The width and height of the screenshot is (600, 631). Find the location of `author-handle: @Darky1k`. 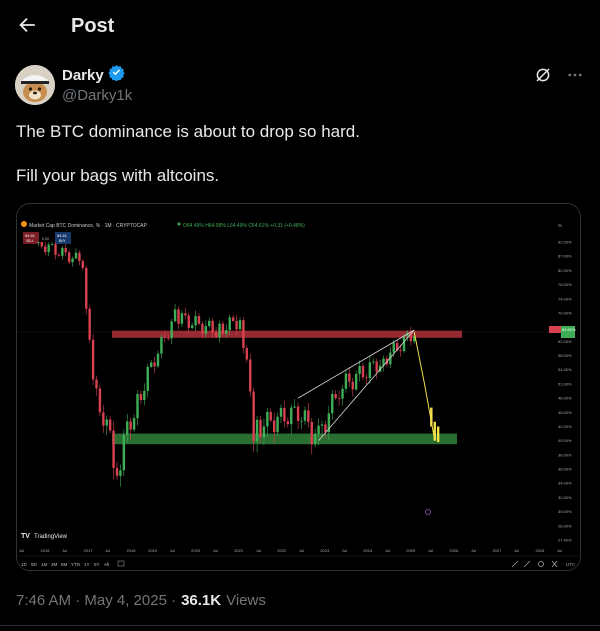

author-handle: @Darky1k is located at coordinates (97, 95).